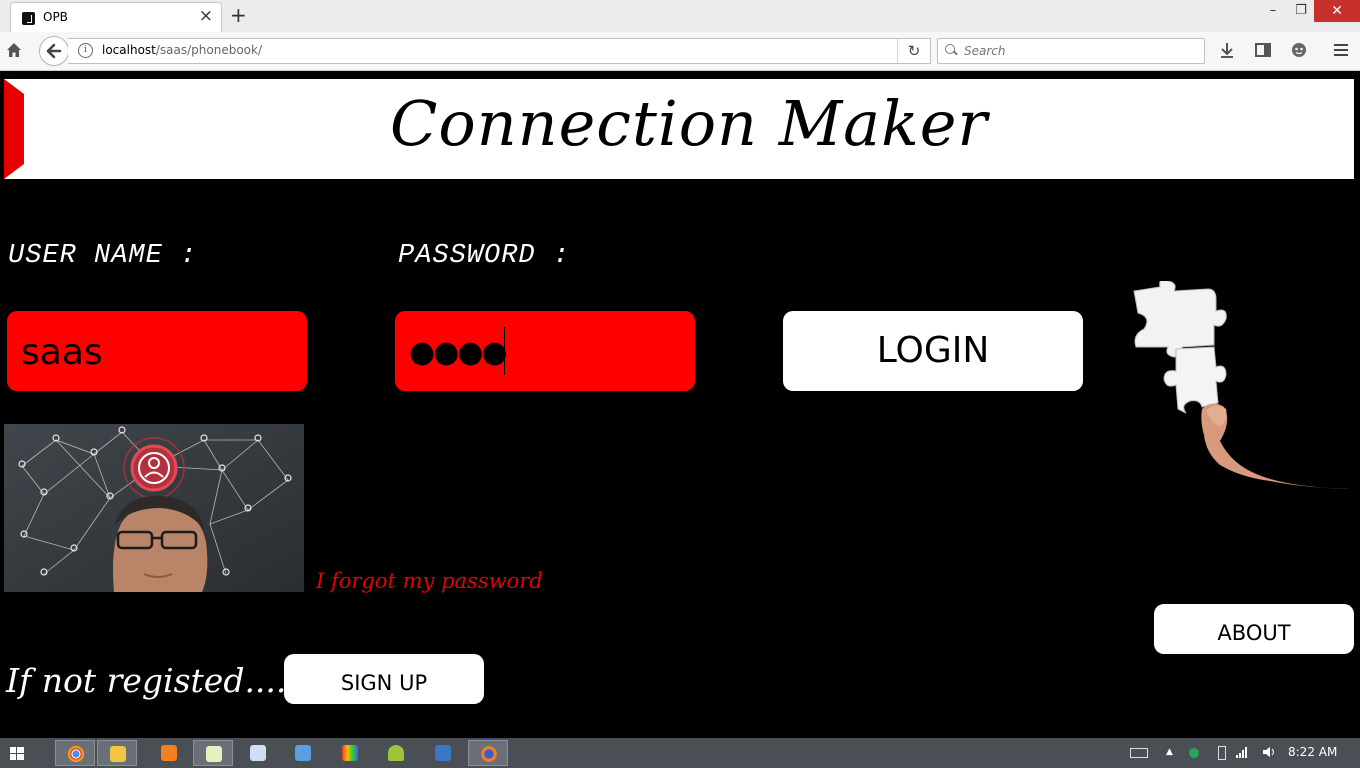 This screenshot has width=1360, height=768. I want to click on browser-tab-bar: OPB × + – ❐ ✕, so click(680, 16).